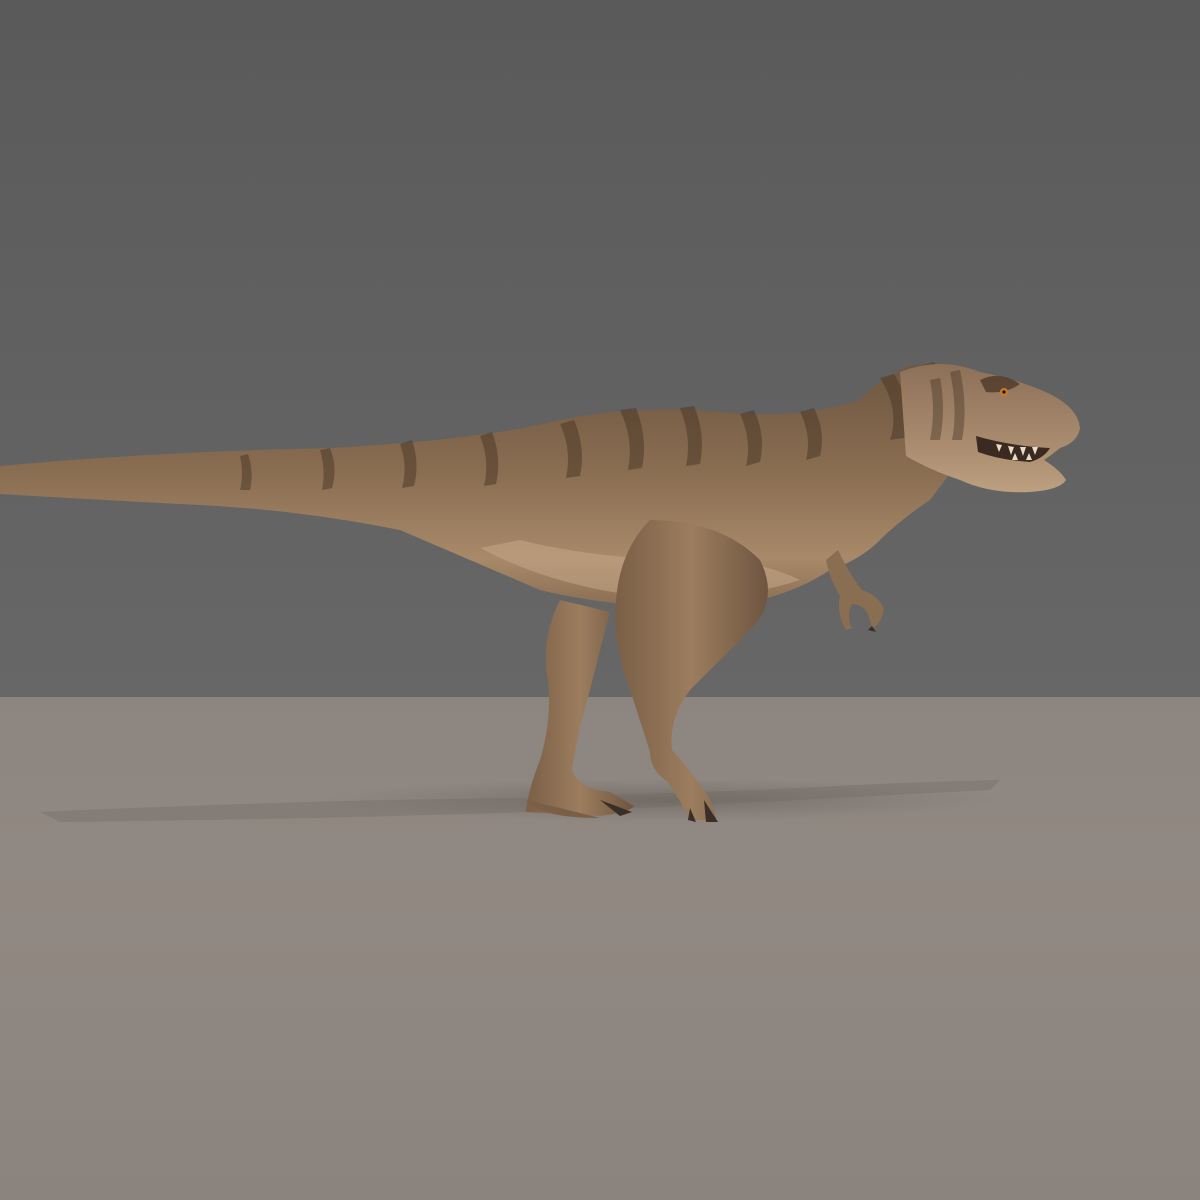  What do you see at coordinates (691, 671) in the screenshot?
I see `near-leg` at bounding box center [691, 671].